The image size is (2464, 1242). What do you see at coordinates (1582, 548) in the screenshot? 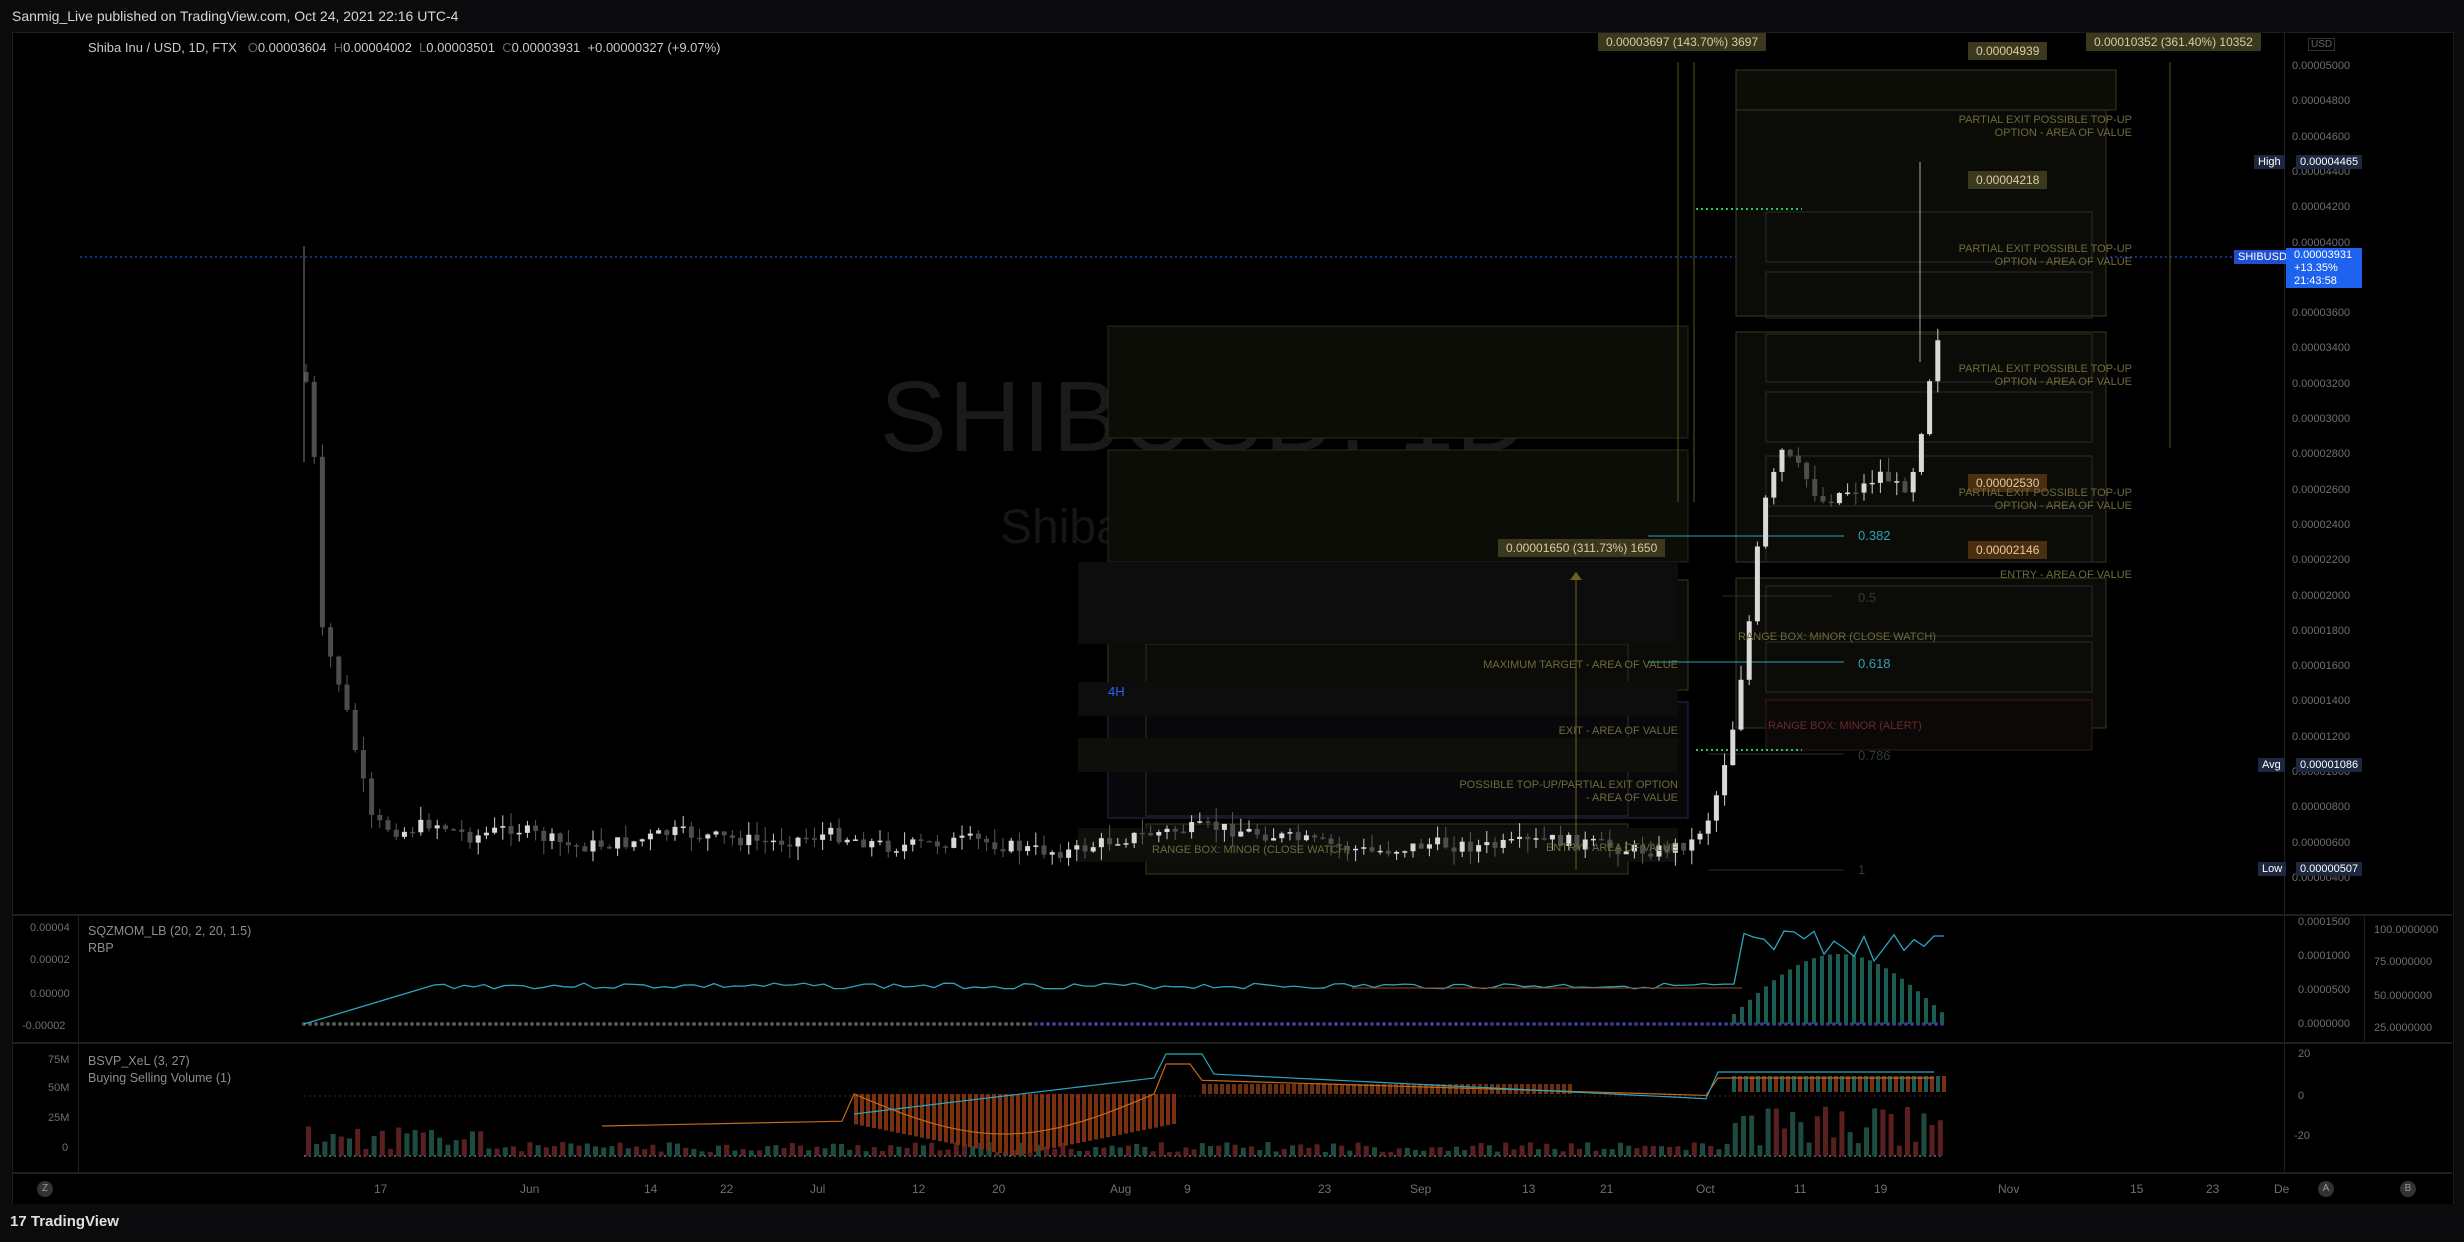
I see `measure-tag-3: 0.00001650 (311.73%) 1650` at bounding box center [1582, 548].